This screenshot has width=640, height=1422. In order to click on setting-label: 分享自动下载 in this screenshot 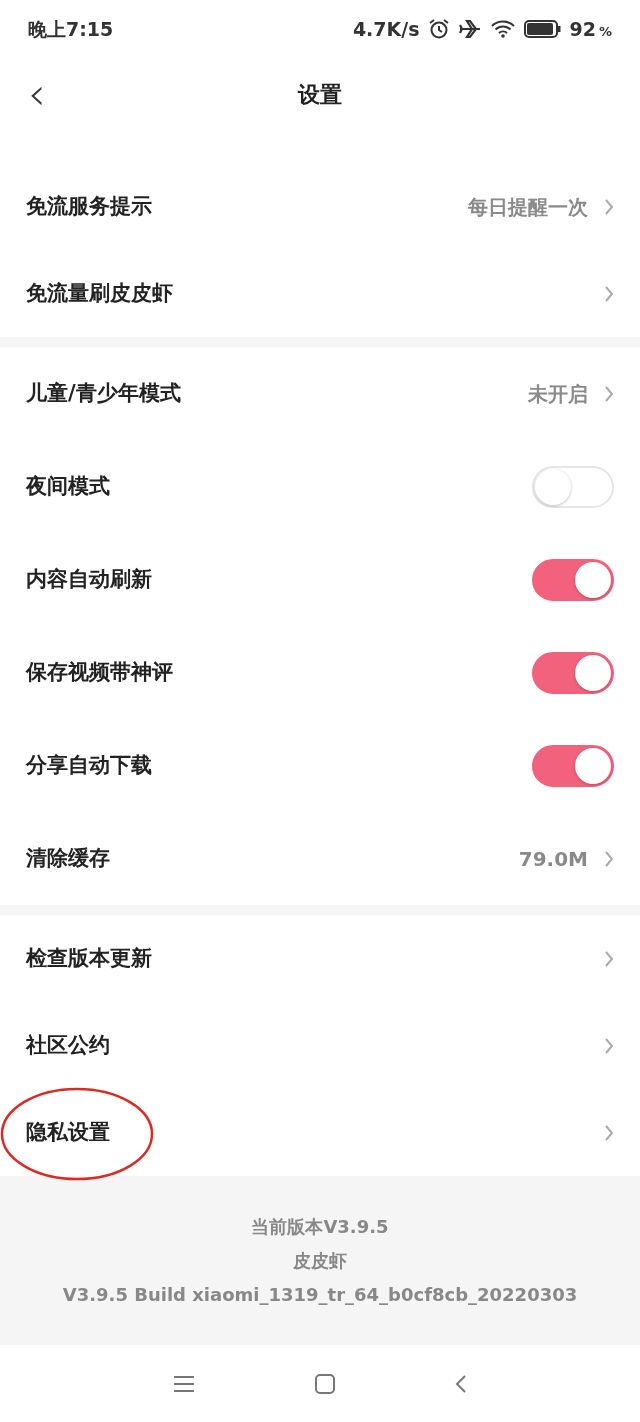, I will do `click(89, 765)`.